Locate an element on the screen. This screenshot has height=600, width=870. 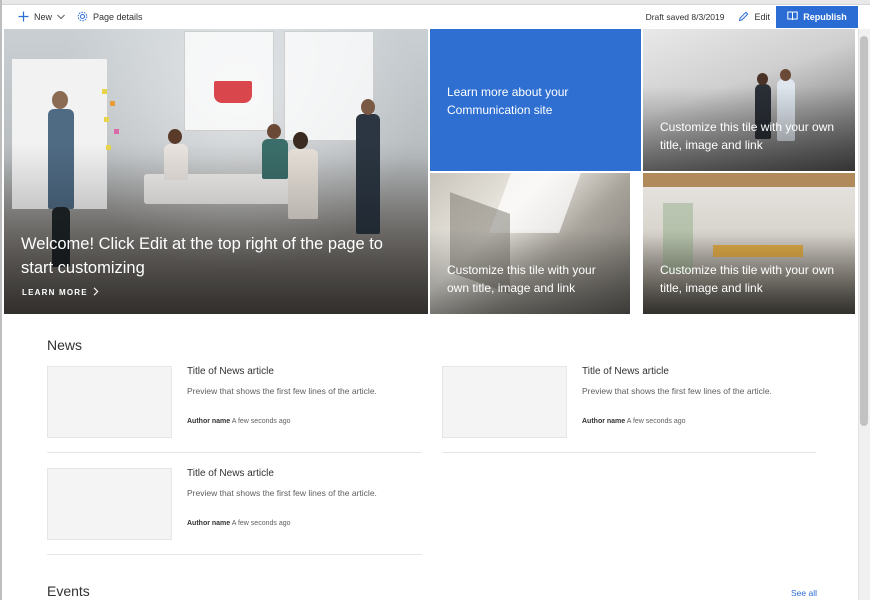
page-details-button: Page details is located at coordinates (110, 17).